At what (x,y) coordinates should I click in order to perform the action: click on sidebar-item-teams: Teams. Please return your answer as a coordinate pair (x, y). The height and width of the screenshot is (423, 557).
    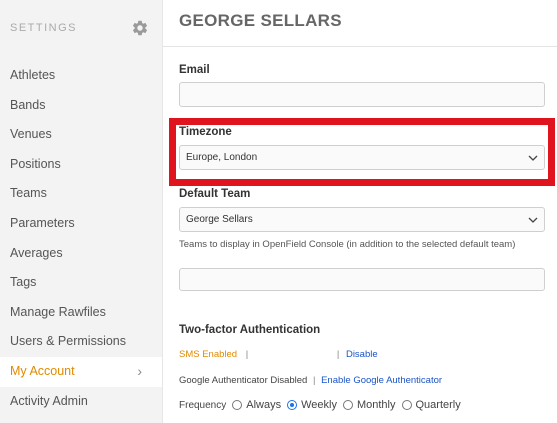
    Looking at the image, I should click on (81, 194).